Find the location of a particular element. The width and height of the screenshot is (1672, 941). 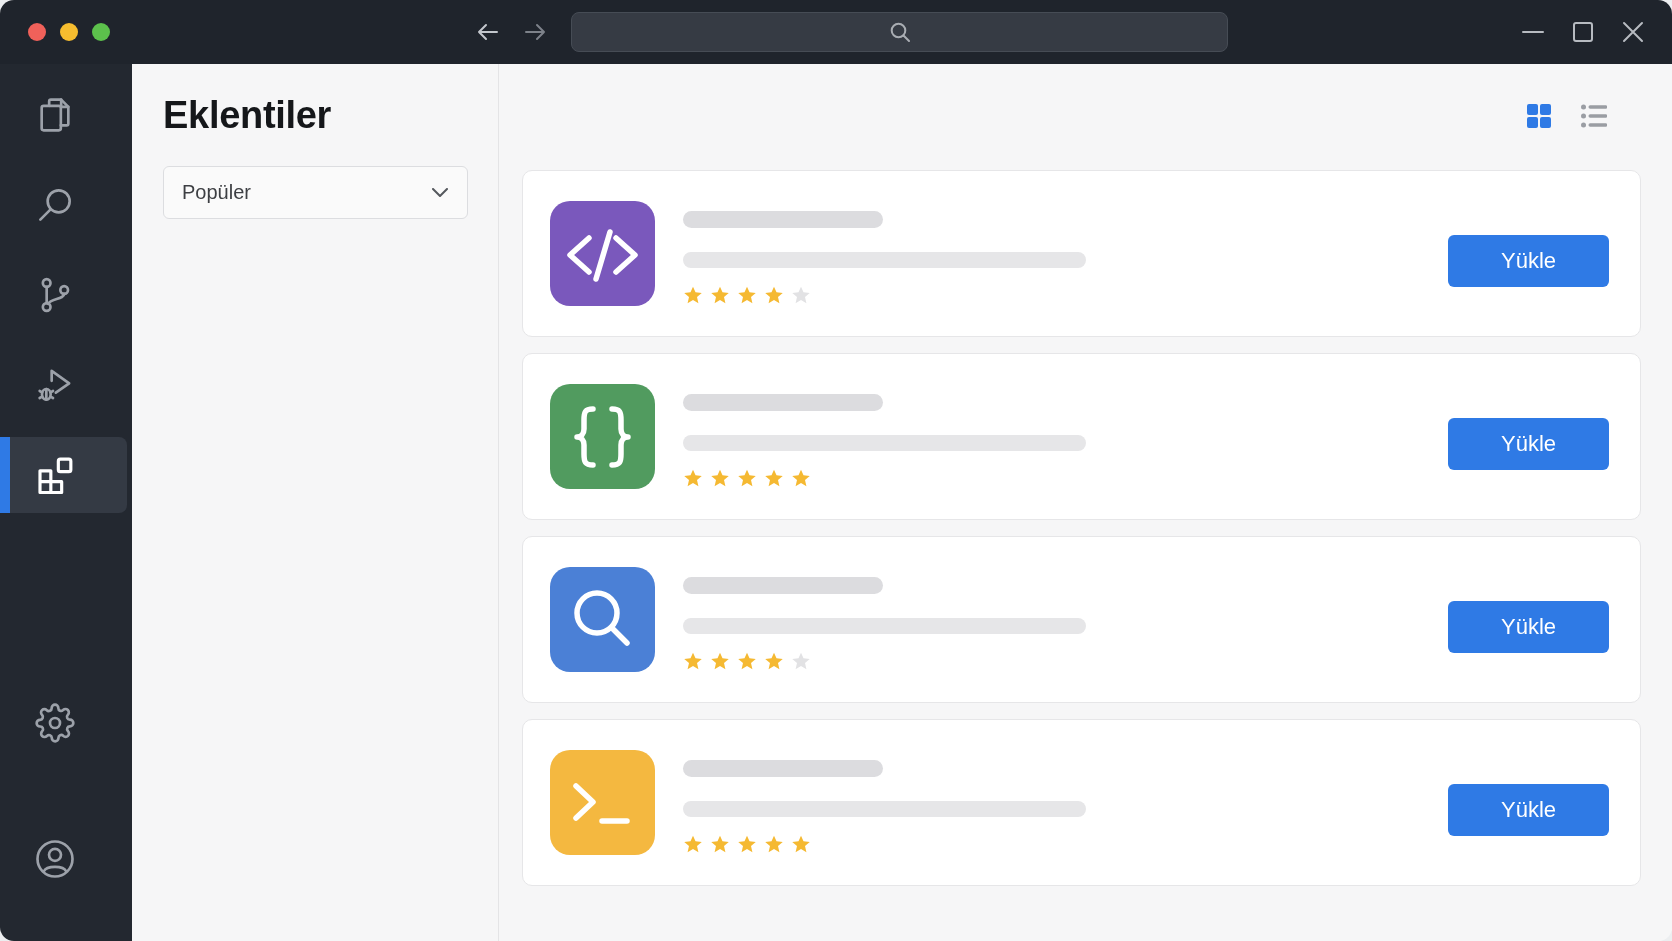

panel-title: Eklentiler is located at coordinates (248, 115).